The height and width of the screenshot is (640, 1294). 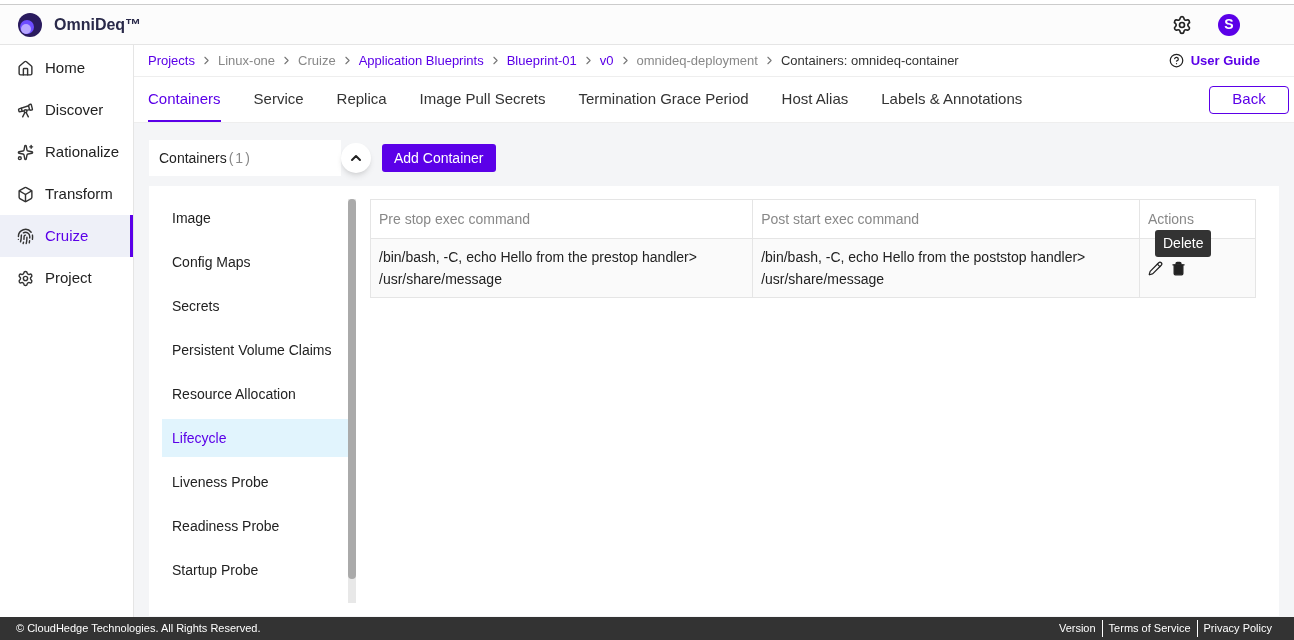 I want to click on tab: Replica, so click(x=361, y=99).